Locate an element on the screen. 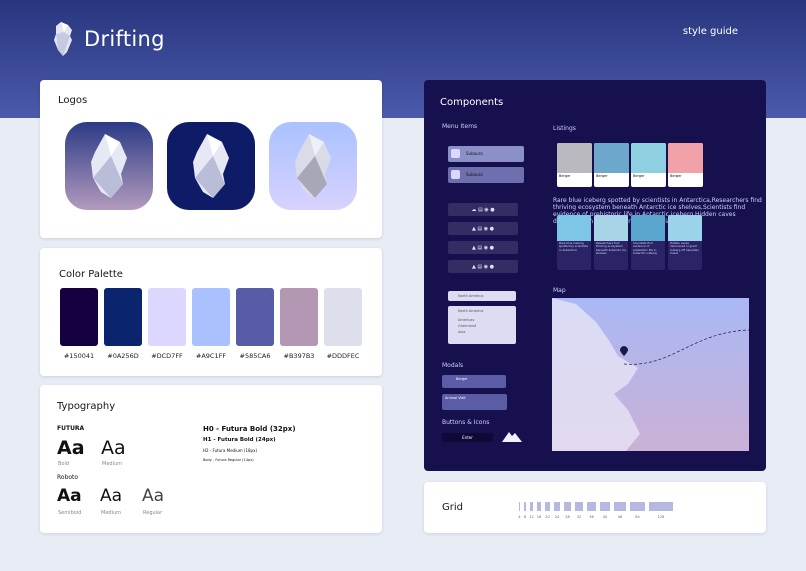 The image size is (806, 571). modal-card-2: Animal Visit is located at coordinates (474, 402).